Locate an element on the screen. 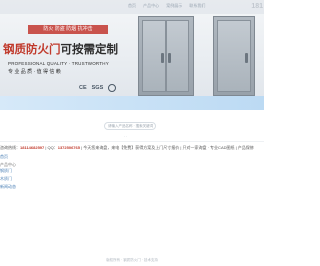  top-nav: 首页 产品中心 案例展示 联系我们 is located at coordinates (169, 6).